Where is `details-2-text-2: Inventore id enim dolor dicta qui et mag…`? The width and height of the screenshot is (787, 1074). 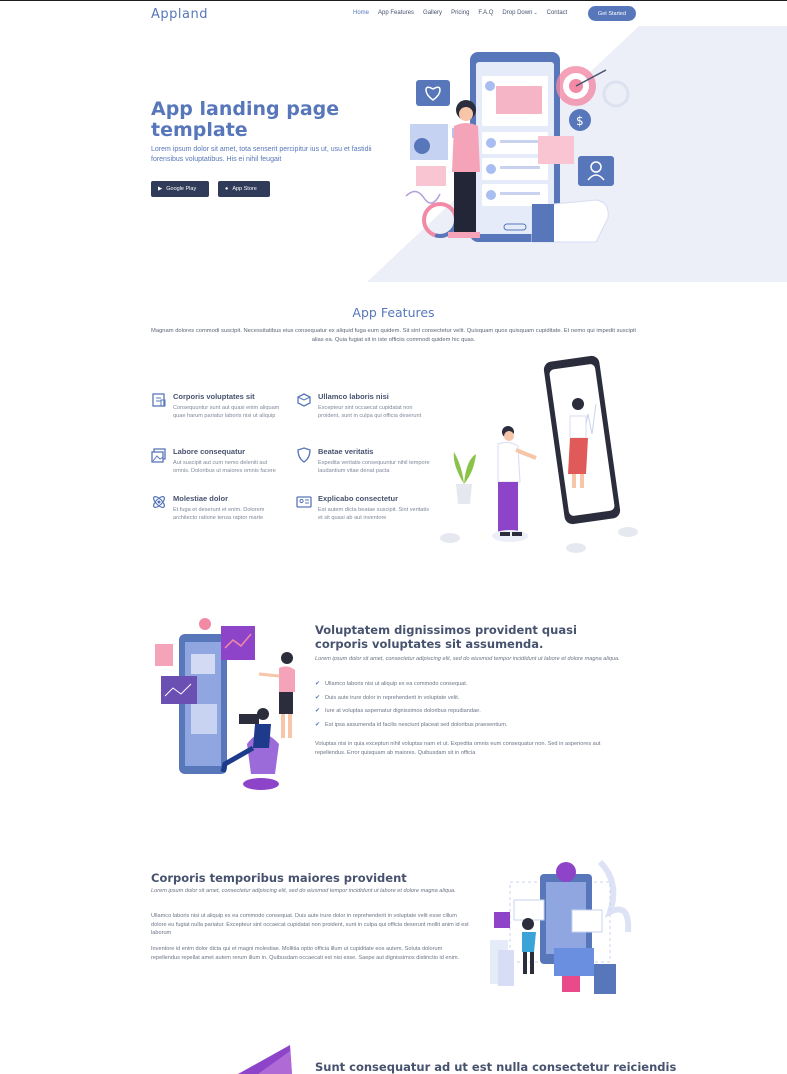
details-2-text-2: Inventore id enim dolor dicta qui et mag… is located at coordinates (305, 953).